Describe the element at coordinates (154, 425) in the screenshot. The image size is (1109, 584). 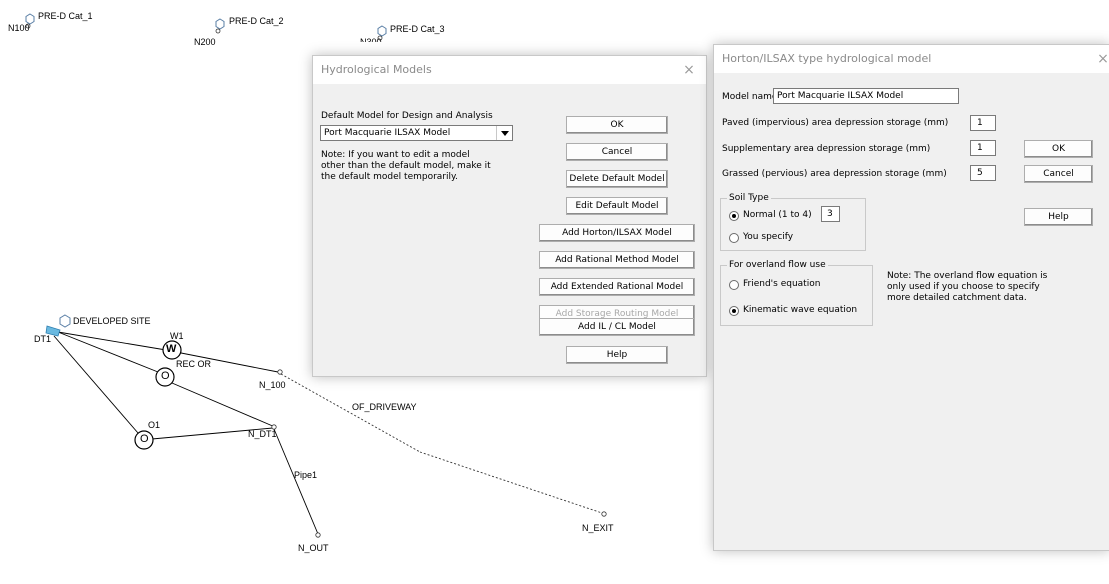
I see `node-label: O1` at that location.